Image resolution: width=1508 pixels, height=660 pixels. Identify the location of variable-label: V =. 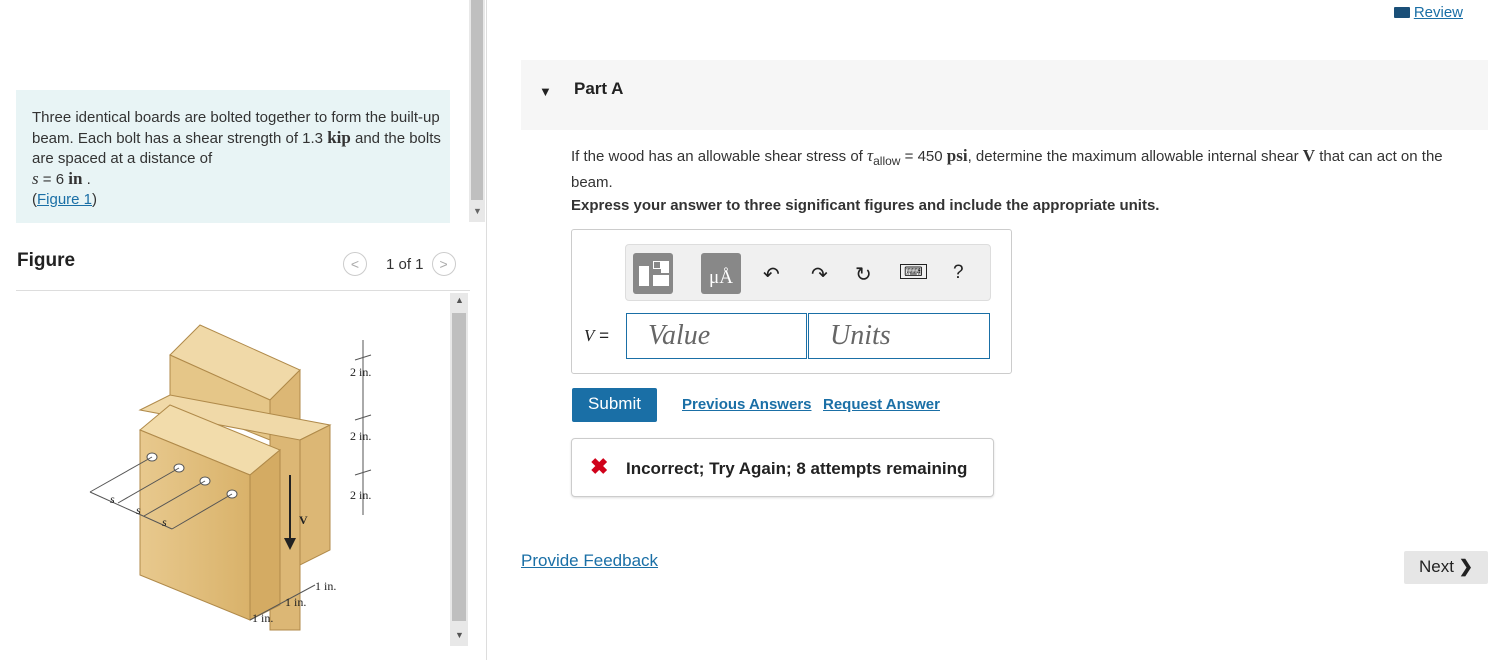
(597, 335).